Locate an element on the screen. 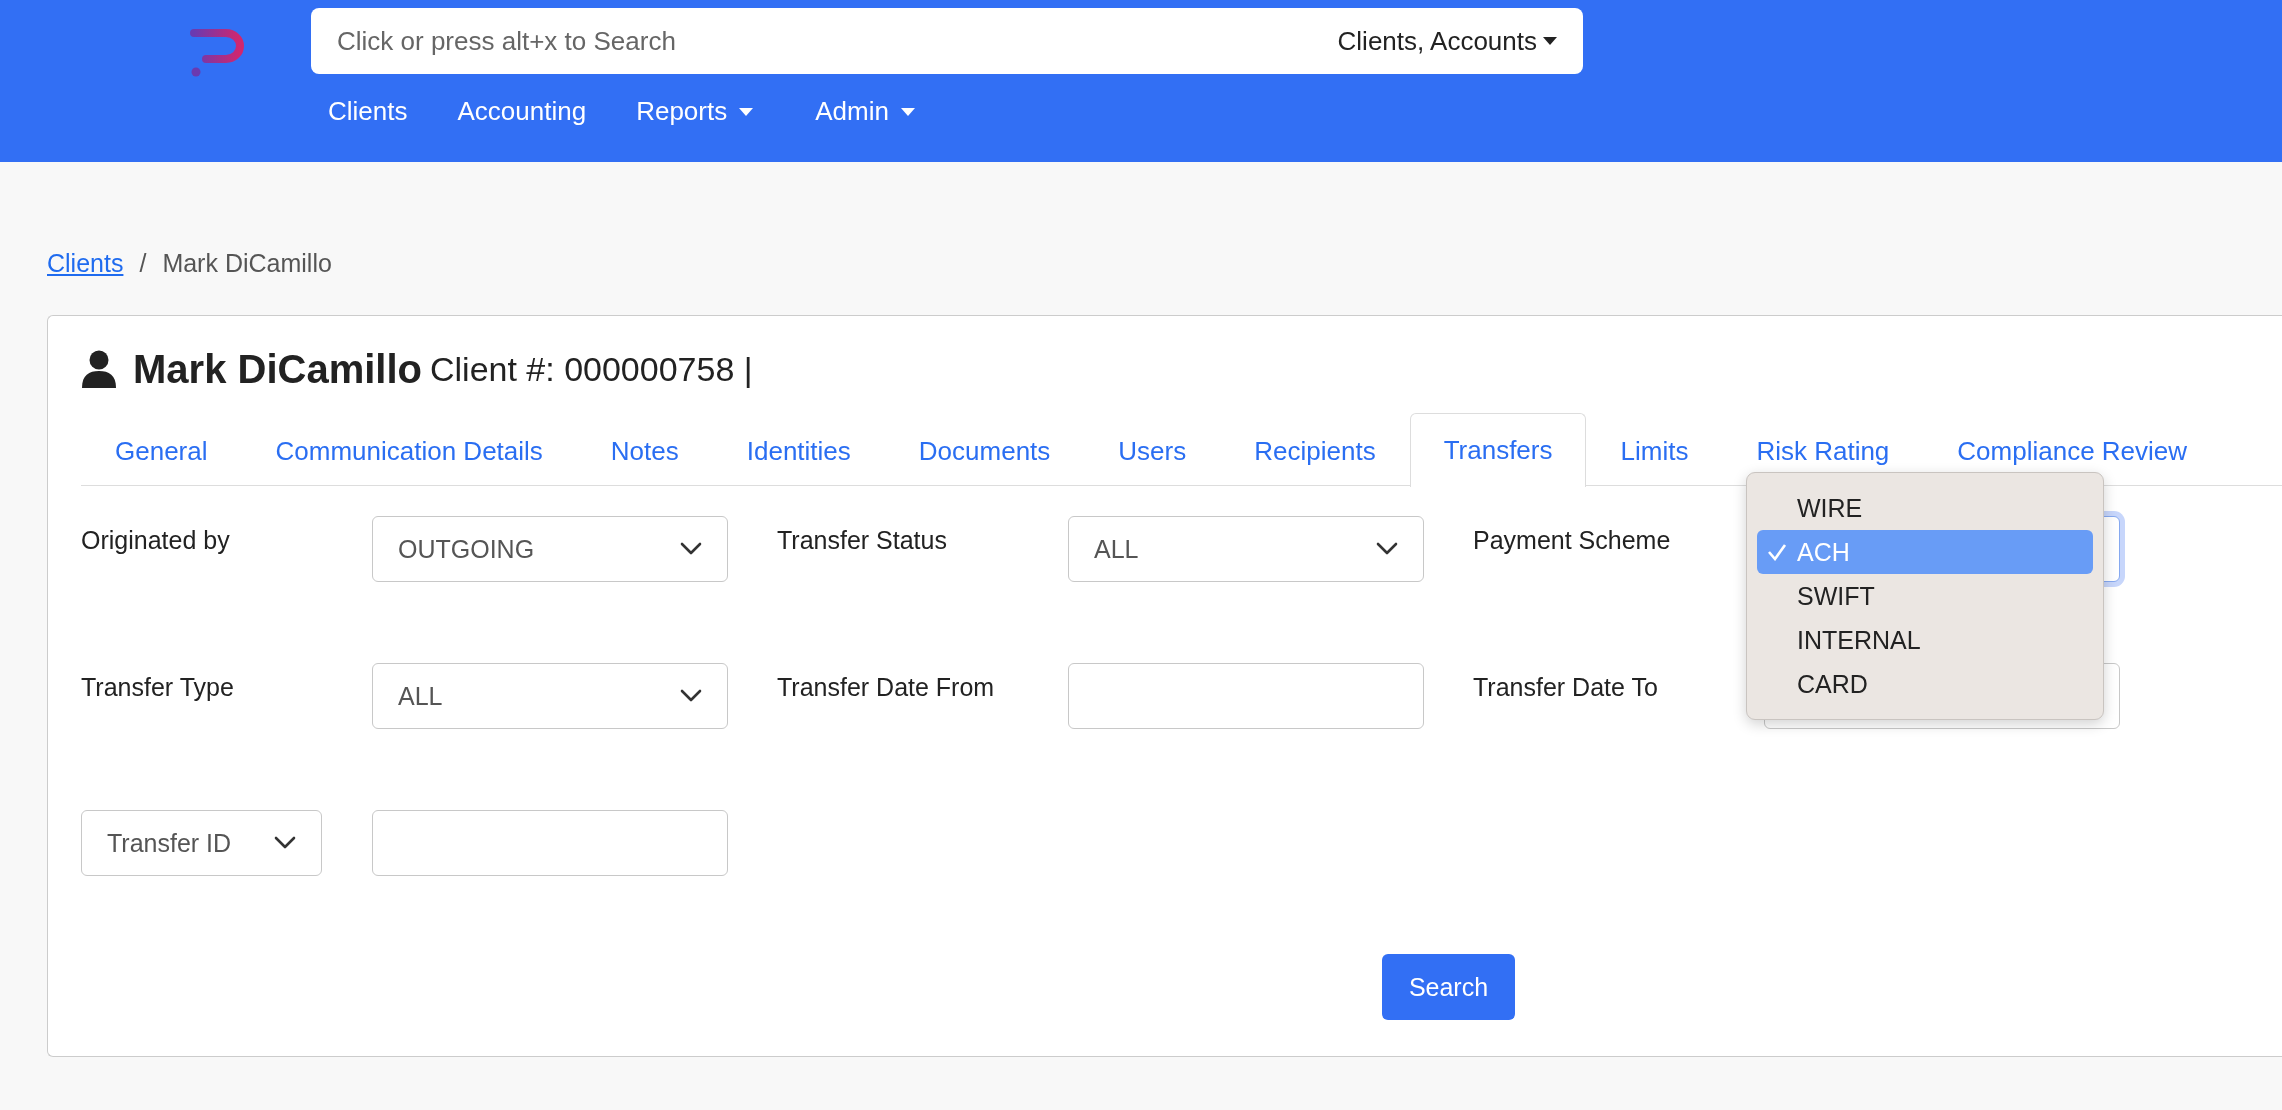  tab: Documents is located at coordinates (984, 450).